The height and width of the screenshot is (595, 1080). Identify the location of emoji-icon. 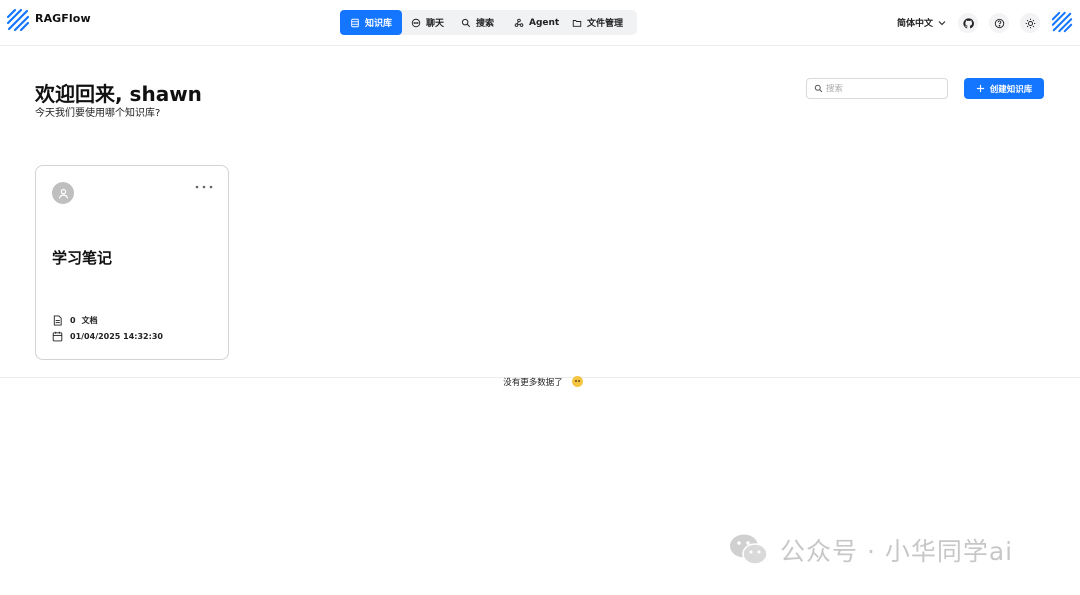
(577, 381).